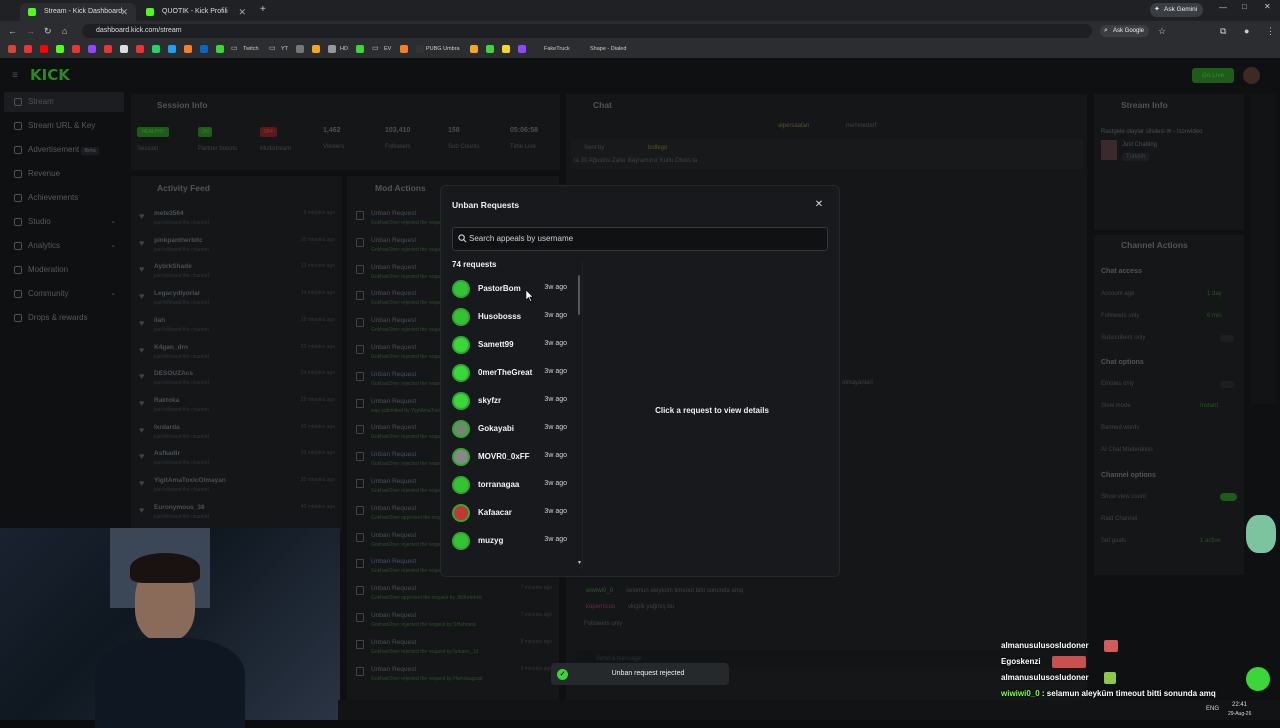 The height and width of the screenshot is (728, 1280). What do you see at coordinates (284, 49) in the screenshot?
I see `bookmark-yt: YT` at bounding box center [284, 49].